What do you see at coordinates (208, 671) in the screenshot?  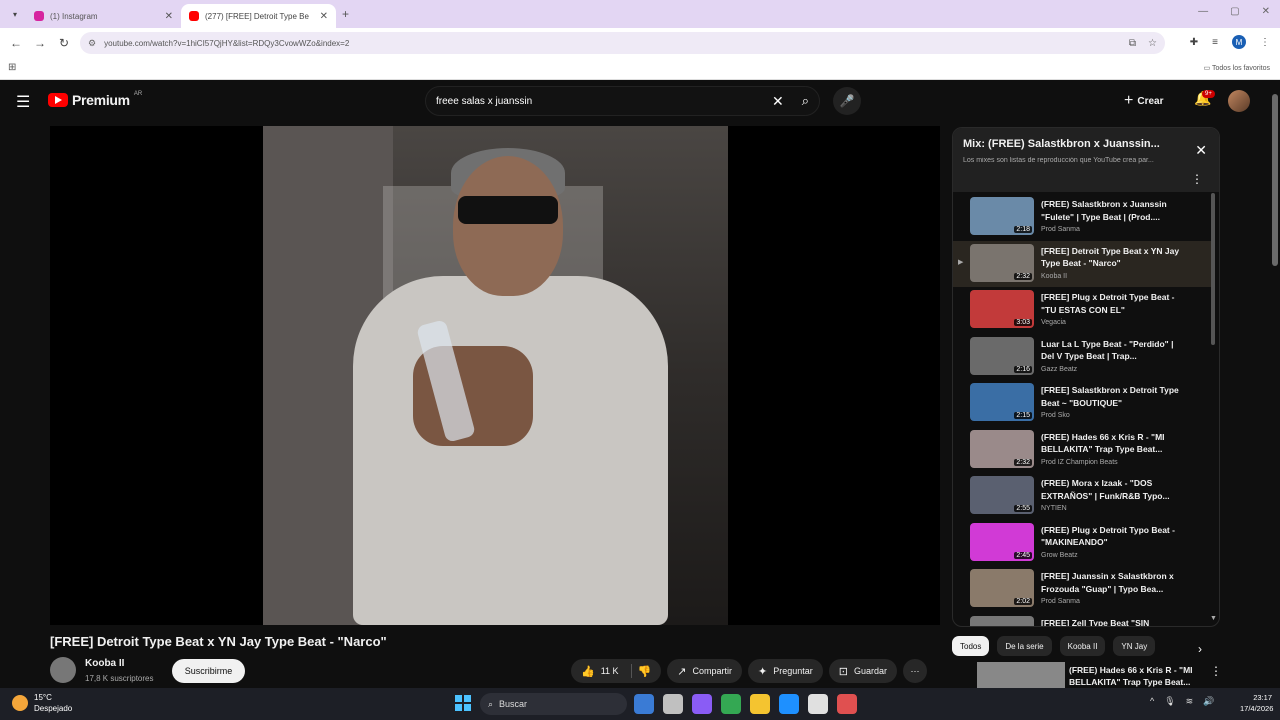 I see `subscribe-button: Suscribirme` at bounding box center [208, 671].